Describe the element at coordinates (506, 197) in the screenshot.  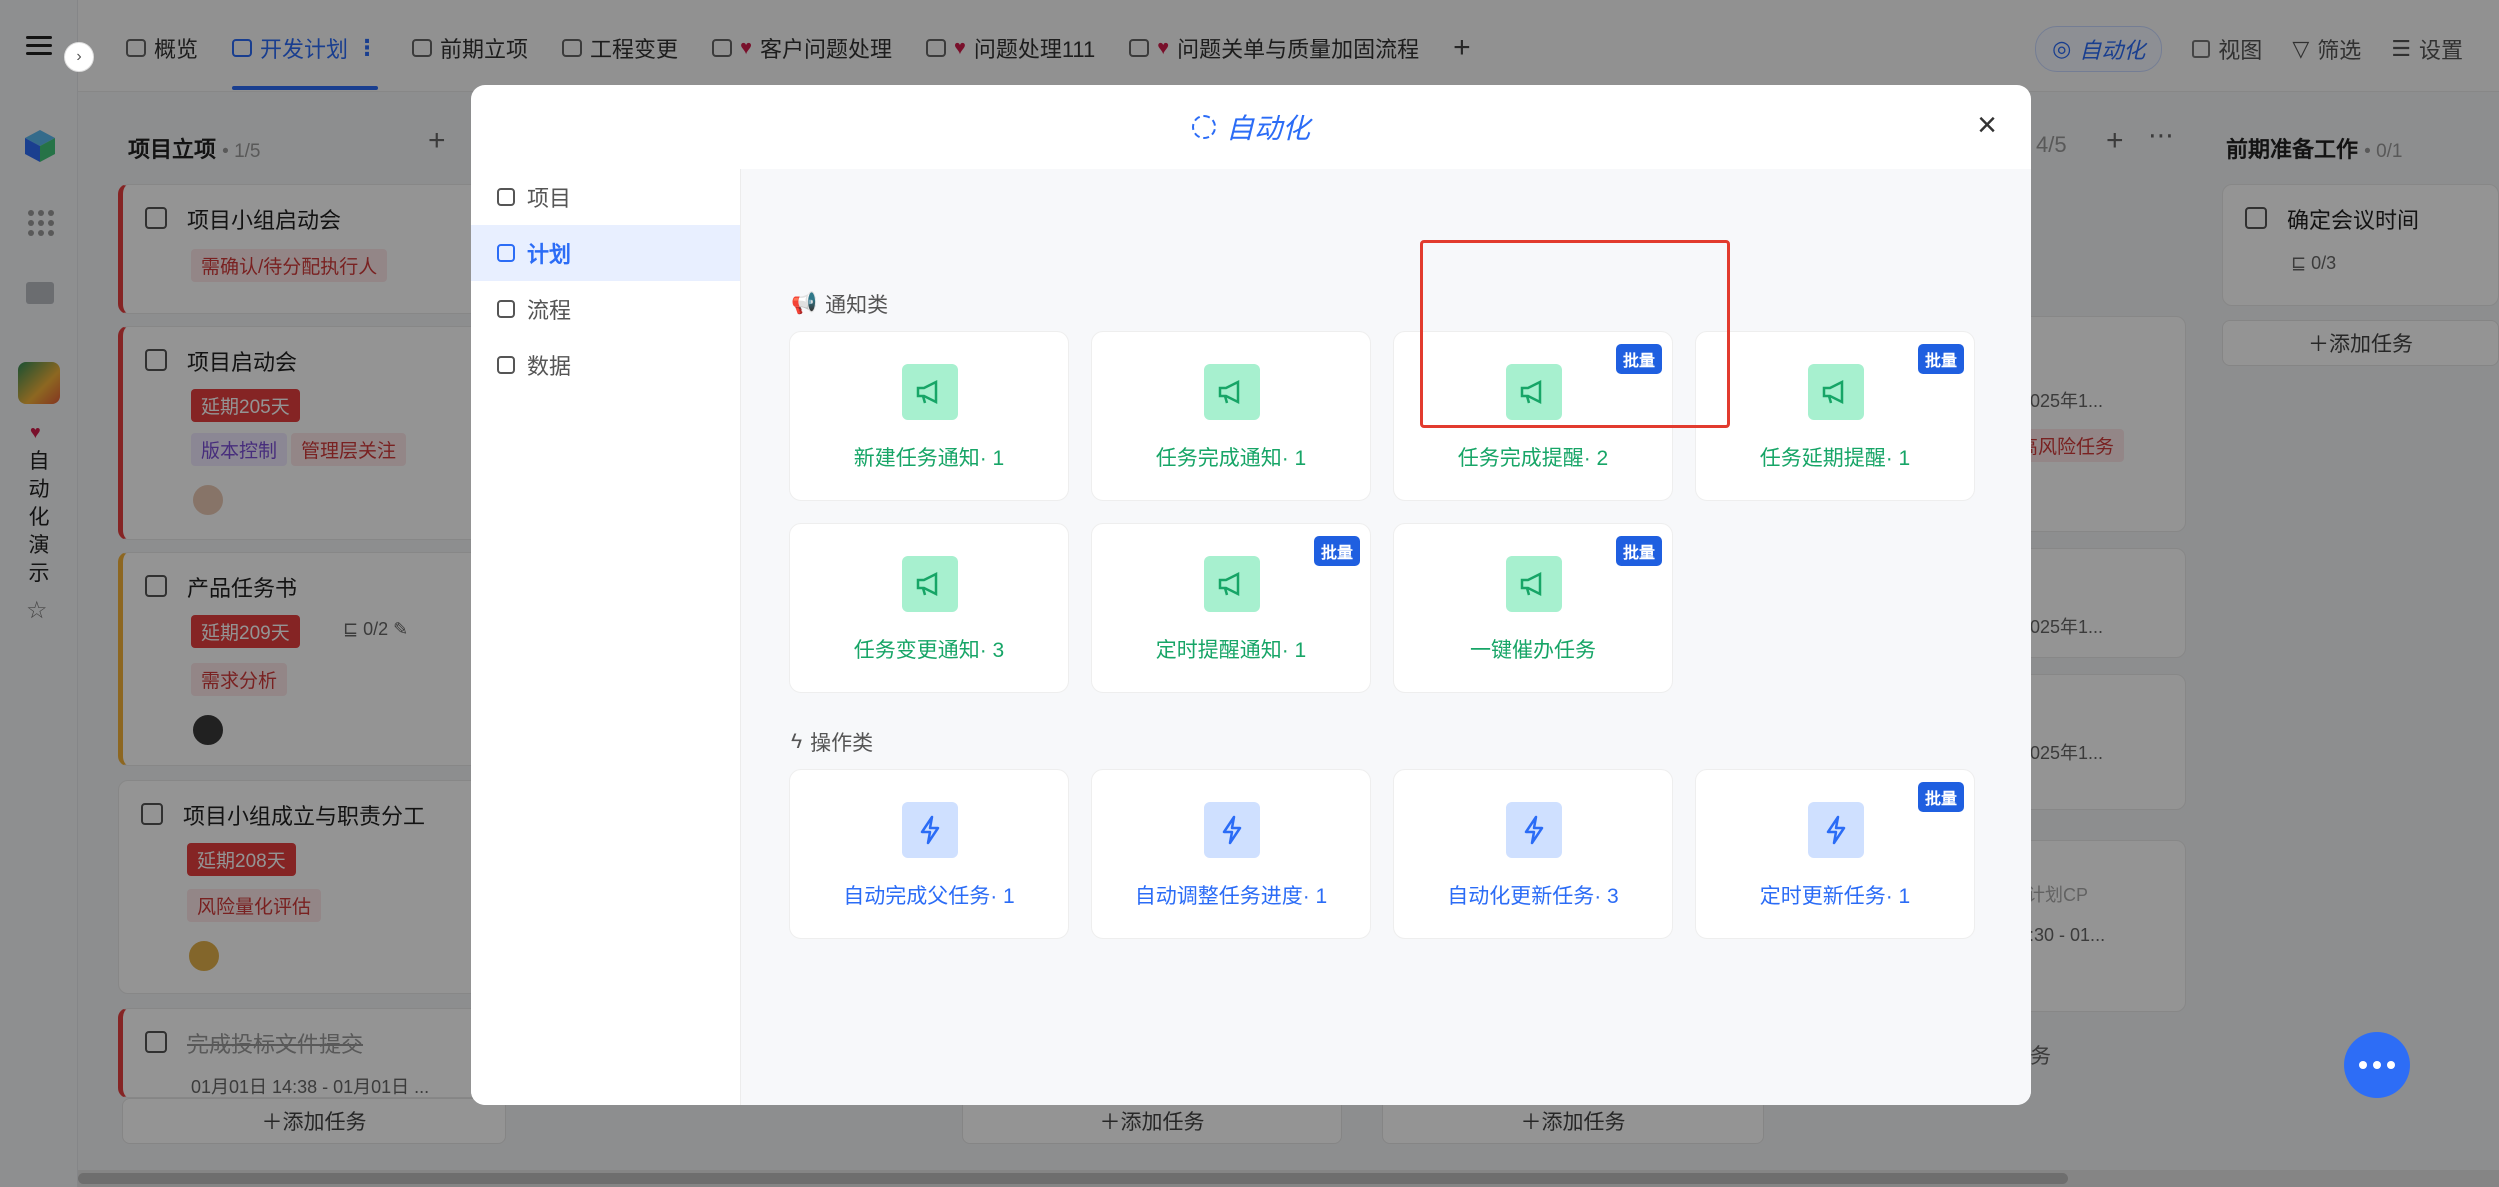
I see `hexagon-icon` at that location.